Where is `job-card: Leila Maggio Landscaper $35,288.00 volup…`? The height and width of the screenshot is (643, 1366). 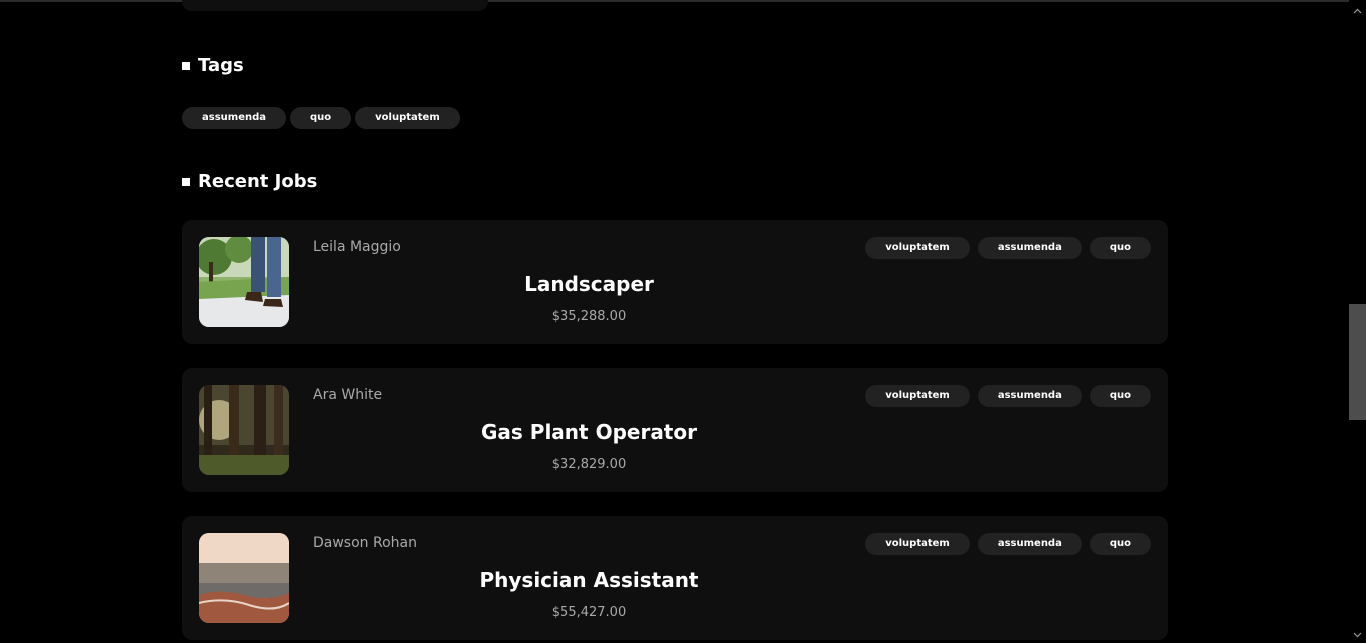 job-card: Leila Maggio Landscaper $35,288.00 volup… is located at coordinates (675, 282).